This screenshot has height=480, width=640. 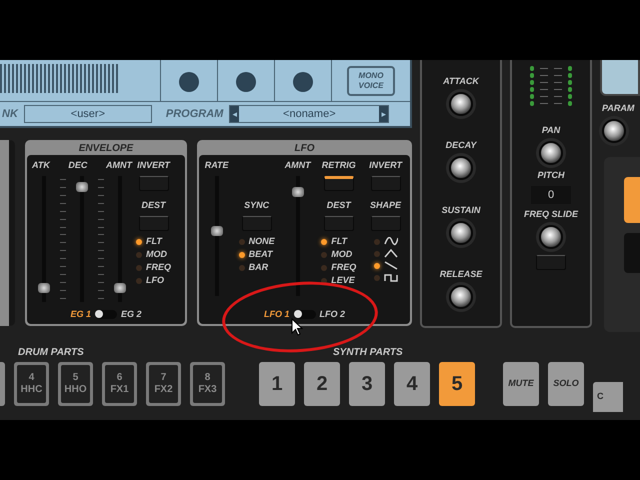 What do you see at coordinates (368, 353) in the screenshot?
I see `section-label: SYNTH PARTS` at bounding box center [368, 353].